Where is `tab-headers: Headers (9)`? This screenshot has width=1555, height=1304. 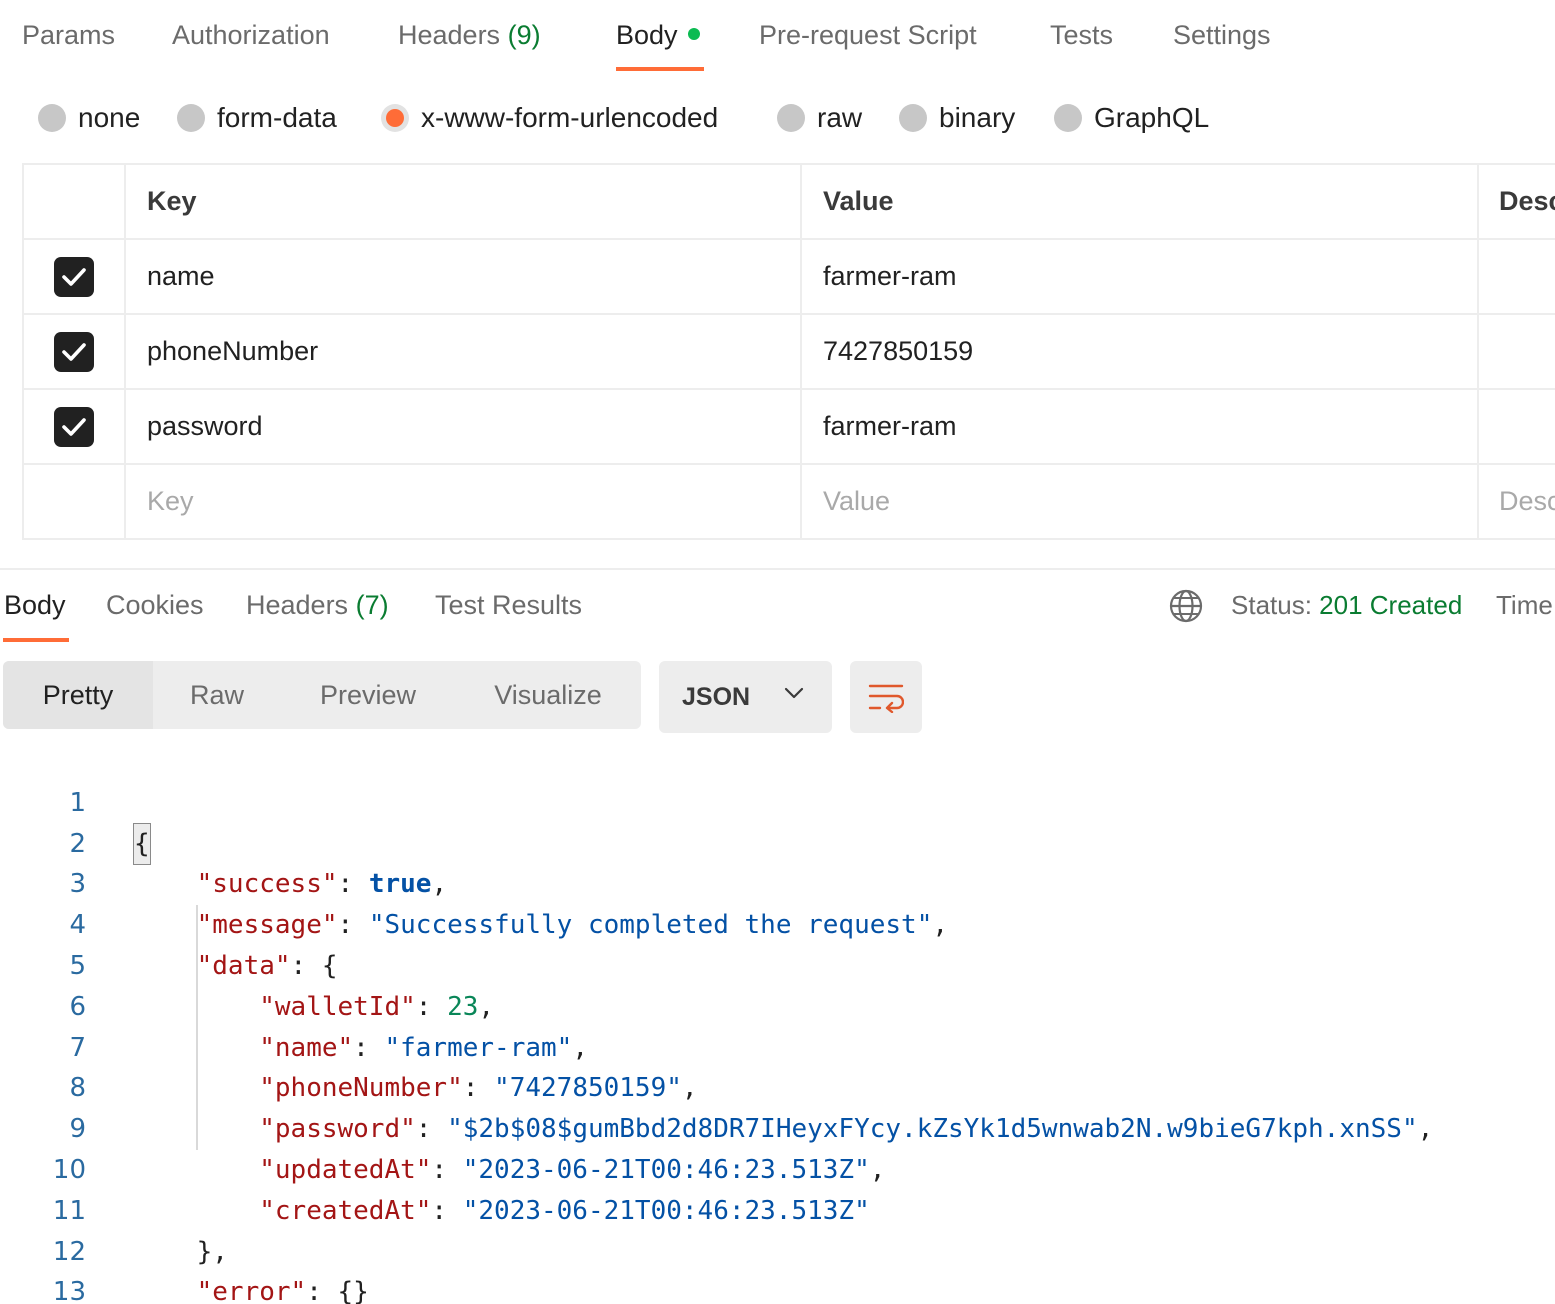 tab-headers: Headers (9) is located at coordinates (469, 35).